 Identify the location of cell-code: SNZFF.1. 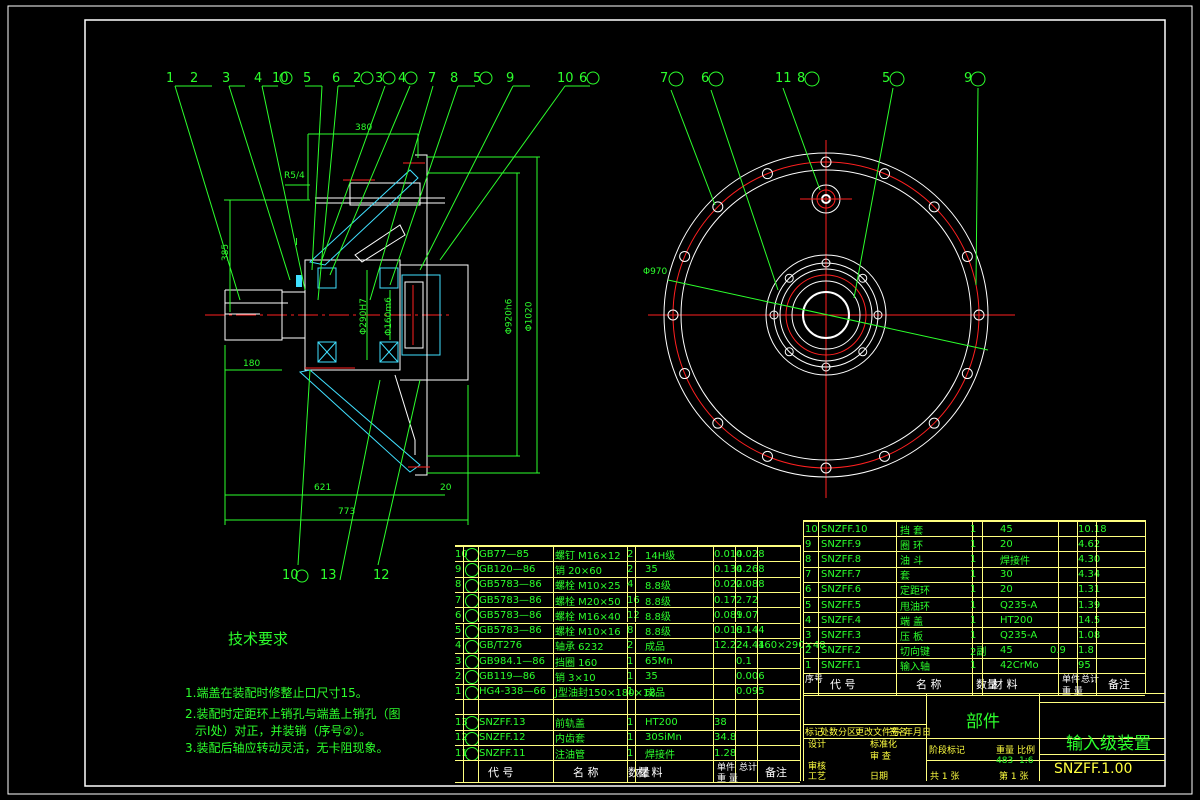
(841, 666).